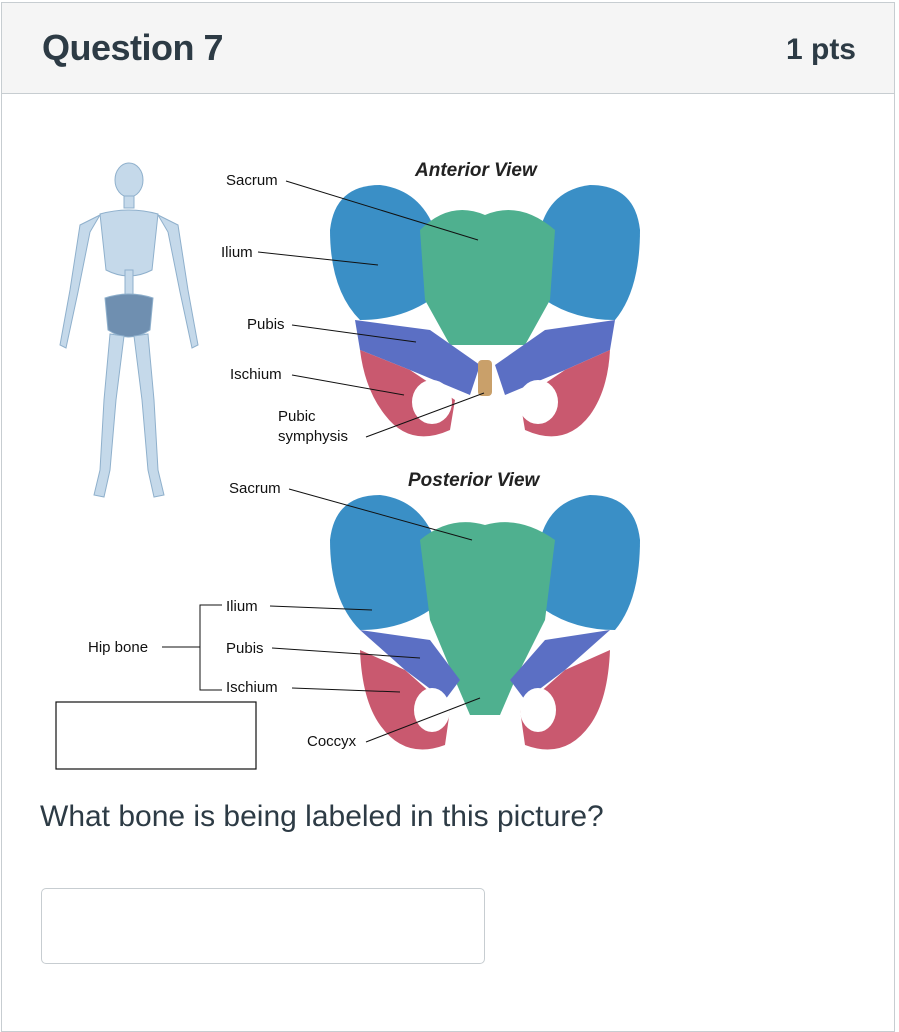  What do you see at coordinates (476, 170) in the screenshot?
I see `anterior-view-title: Anterior View` at bounding box center [476, 170].